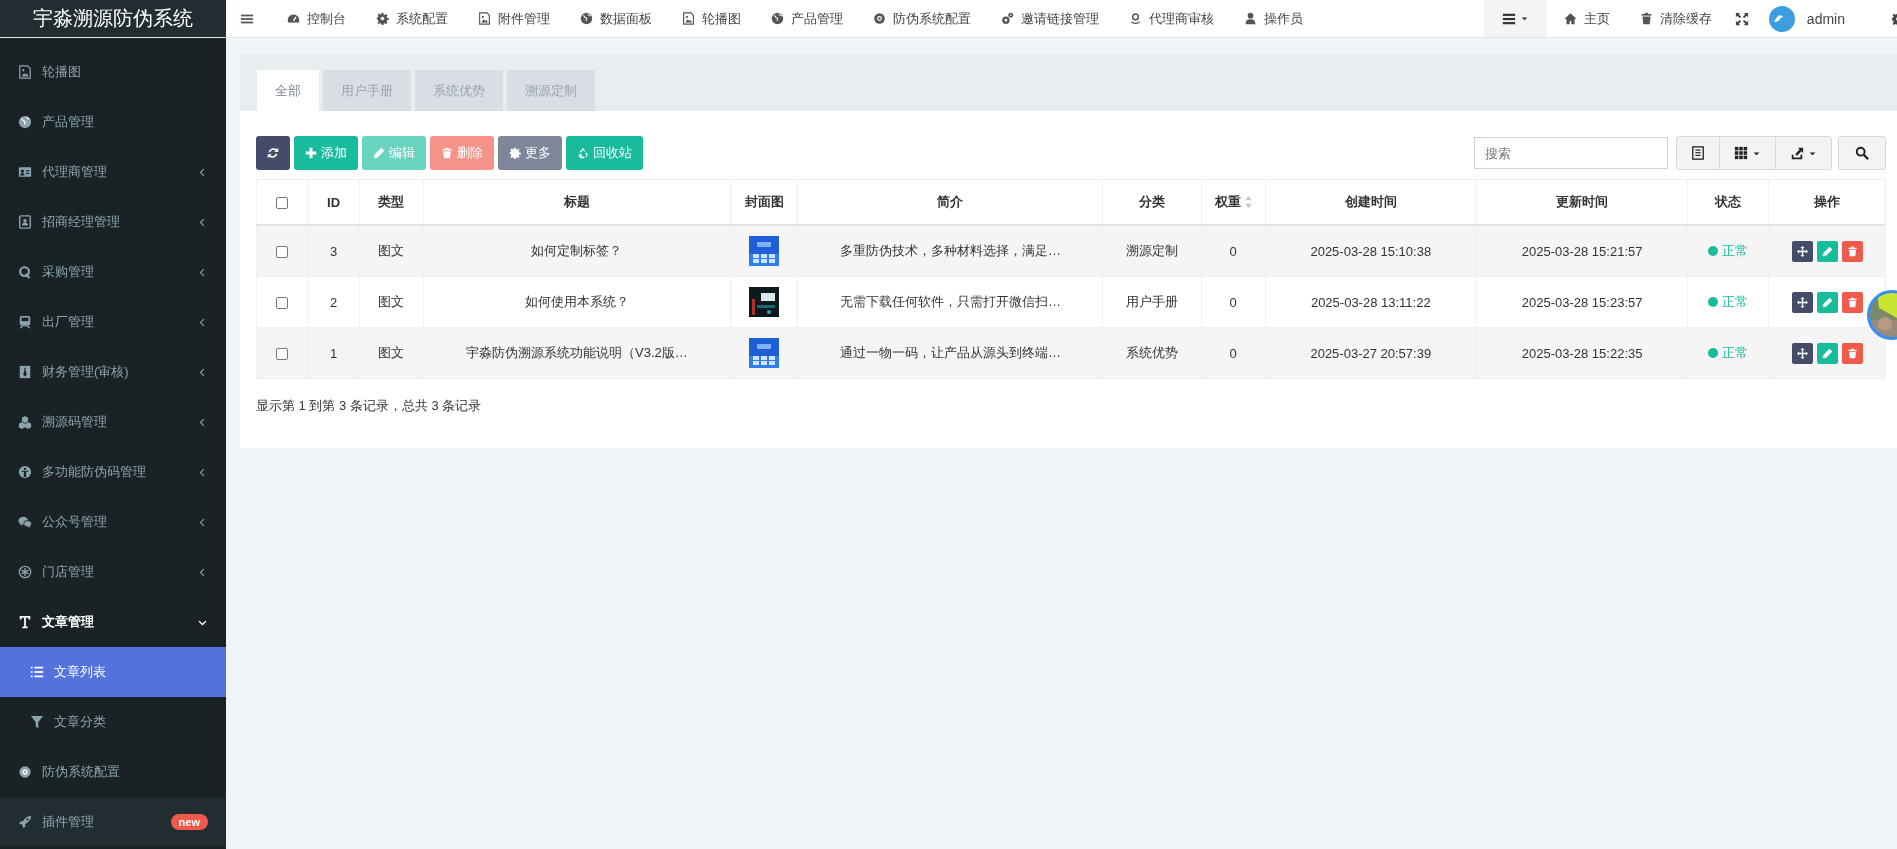 The width and height of the screenshot is (1897, 849). What do you see at coordinates (113, 622) in the screenshot?
I see `sidebar-item: 文章管理` at bounding box center [113, 622].